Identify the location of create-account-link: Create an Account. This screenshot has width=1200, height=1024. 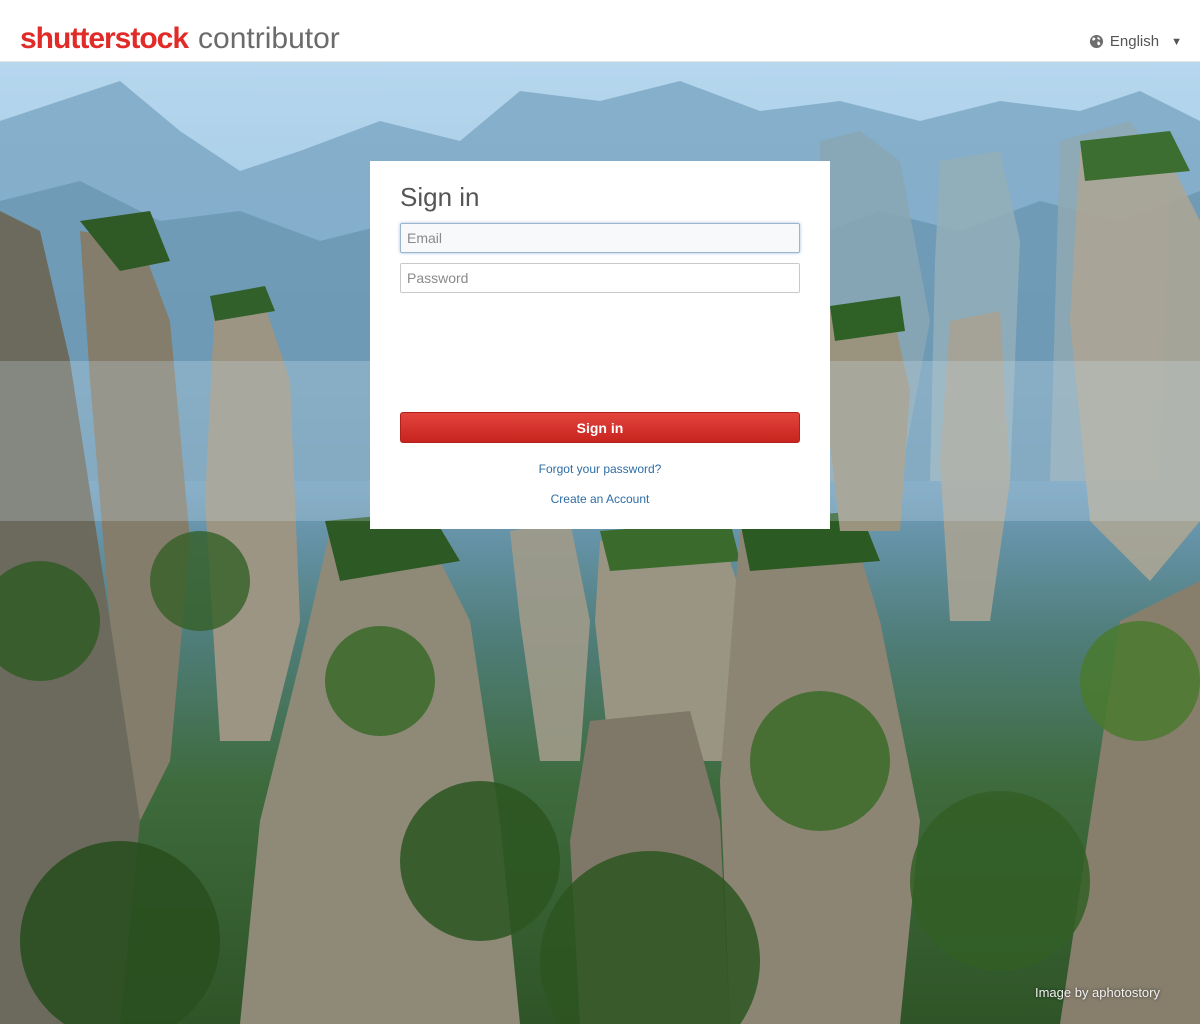
(600, 499).